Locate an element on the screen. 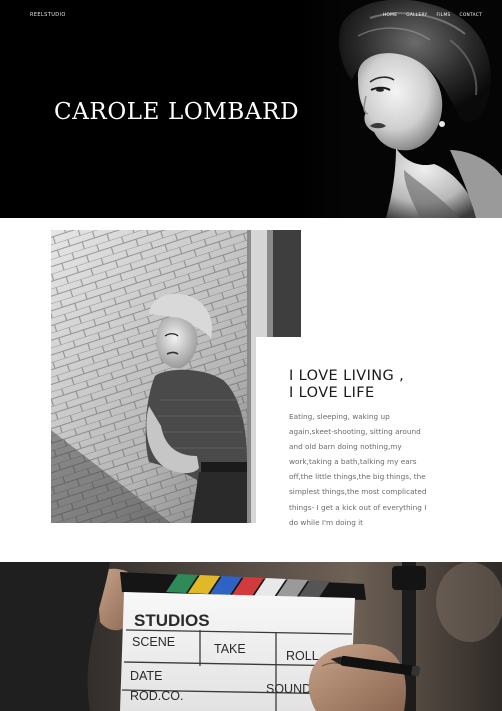 Image resolution: width=502 pixels, height=711 pixels. clapper-roll-label: ROLL is located at coordinates (302, 656).